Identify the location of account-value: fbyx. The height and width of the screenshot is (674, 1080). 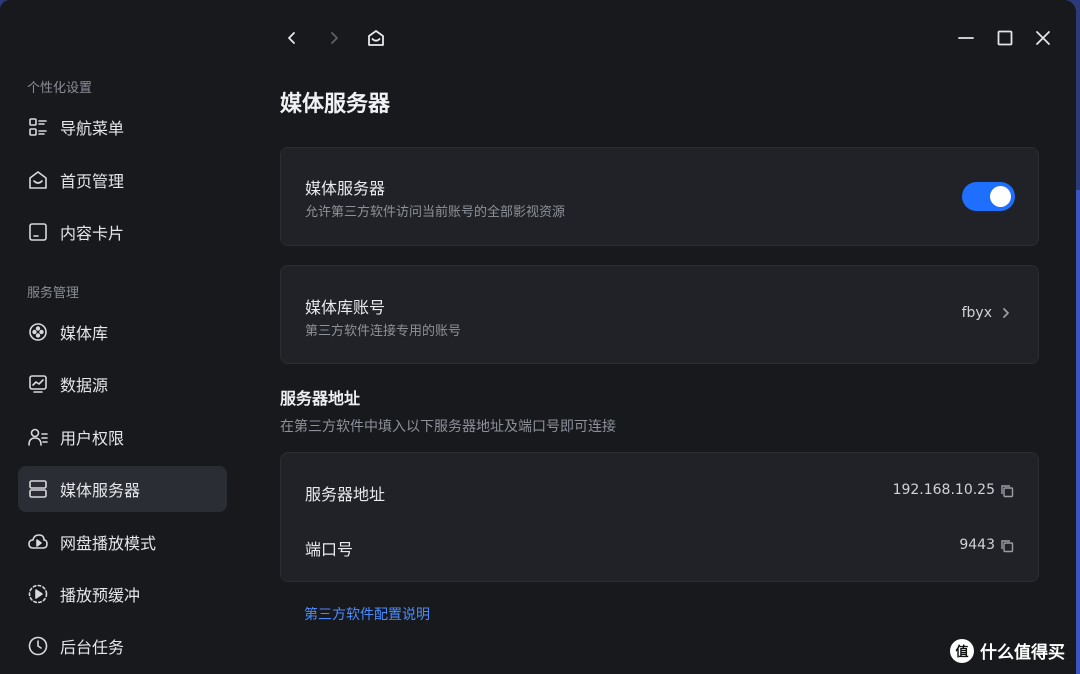
(976, 313).